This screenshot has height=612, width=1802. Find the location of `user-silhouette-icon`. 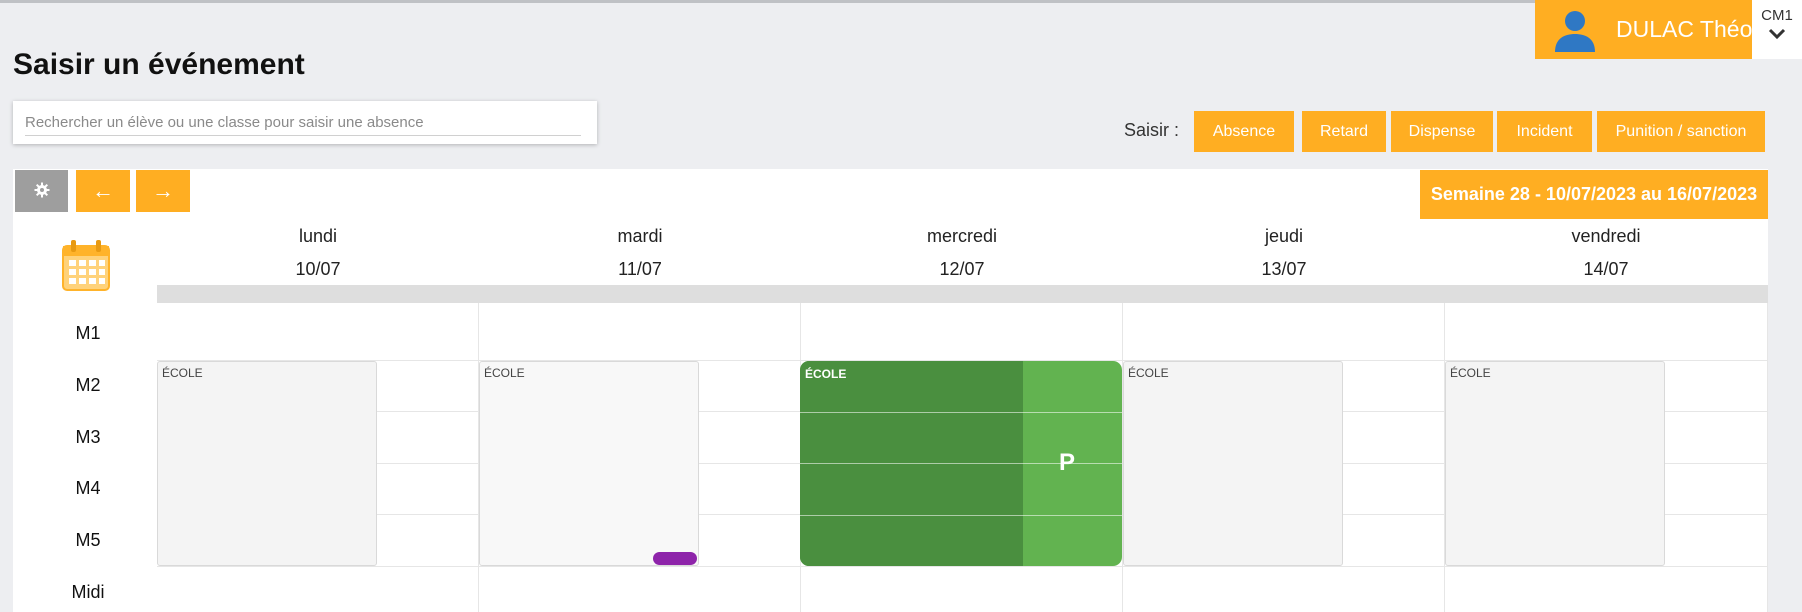

user-silhouette-icon is located at coordinates (1575, 30).